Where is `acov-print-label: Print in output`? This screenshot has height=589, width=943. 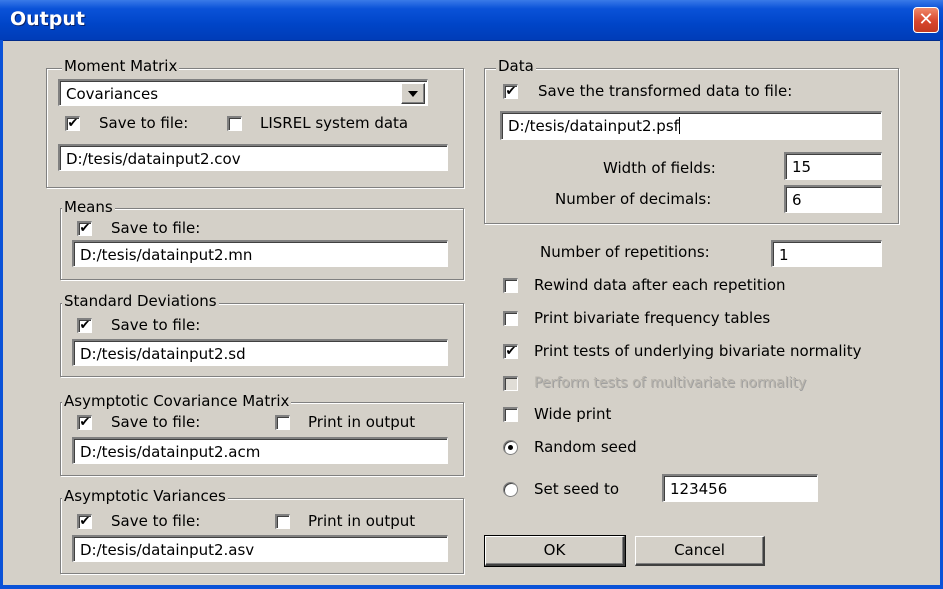 acov-print-label: Print in output is located at coordinates (362, 422).